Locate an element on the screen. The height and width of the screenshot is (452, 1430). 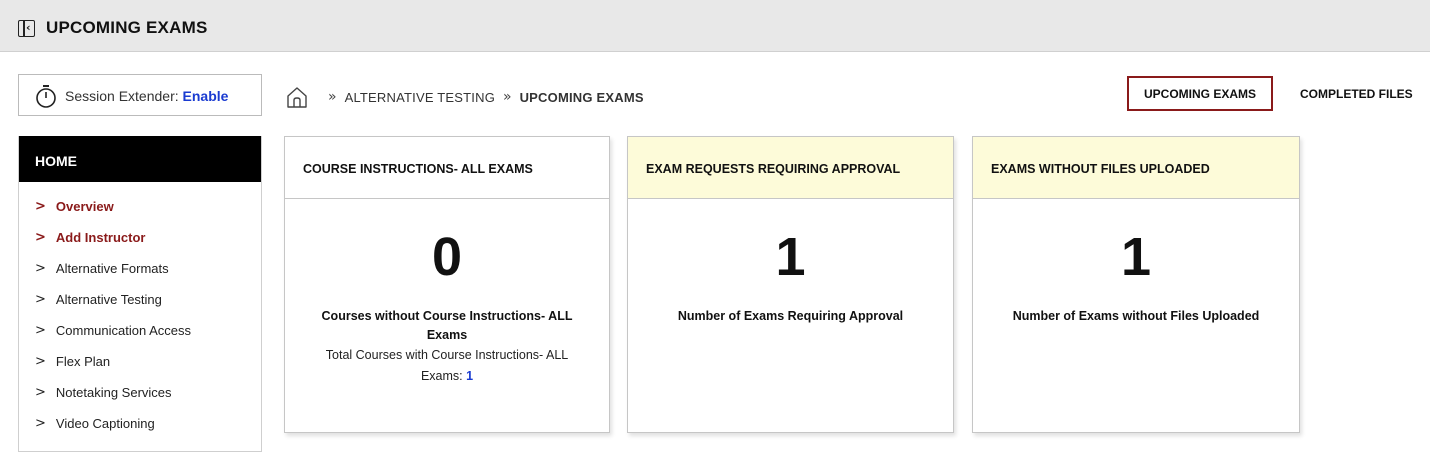
breadcrumb-current: UPCOMING EXAMS is located at coordinates (581, 97).